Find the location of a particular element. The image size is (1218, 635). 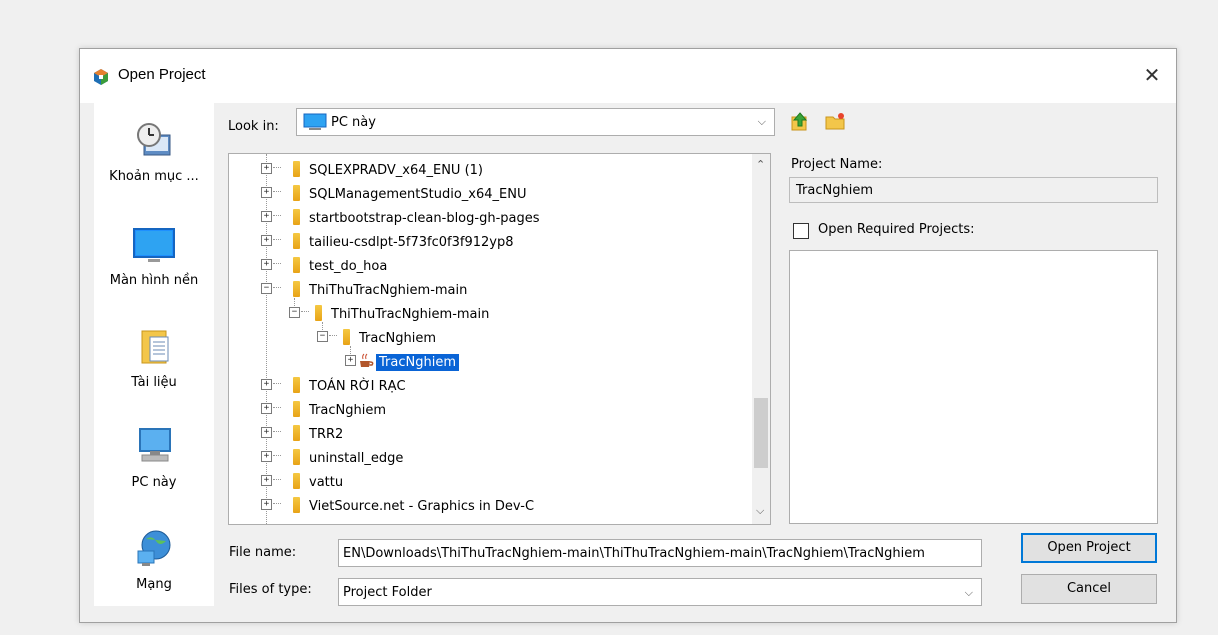

place-documents: Tài liệu is located at coordinates (154, 357).